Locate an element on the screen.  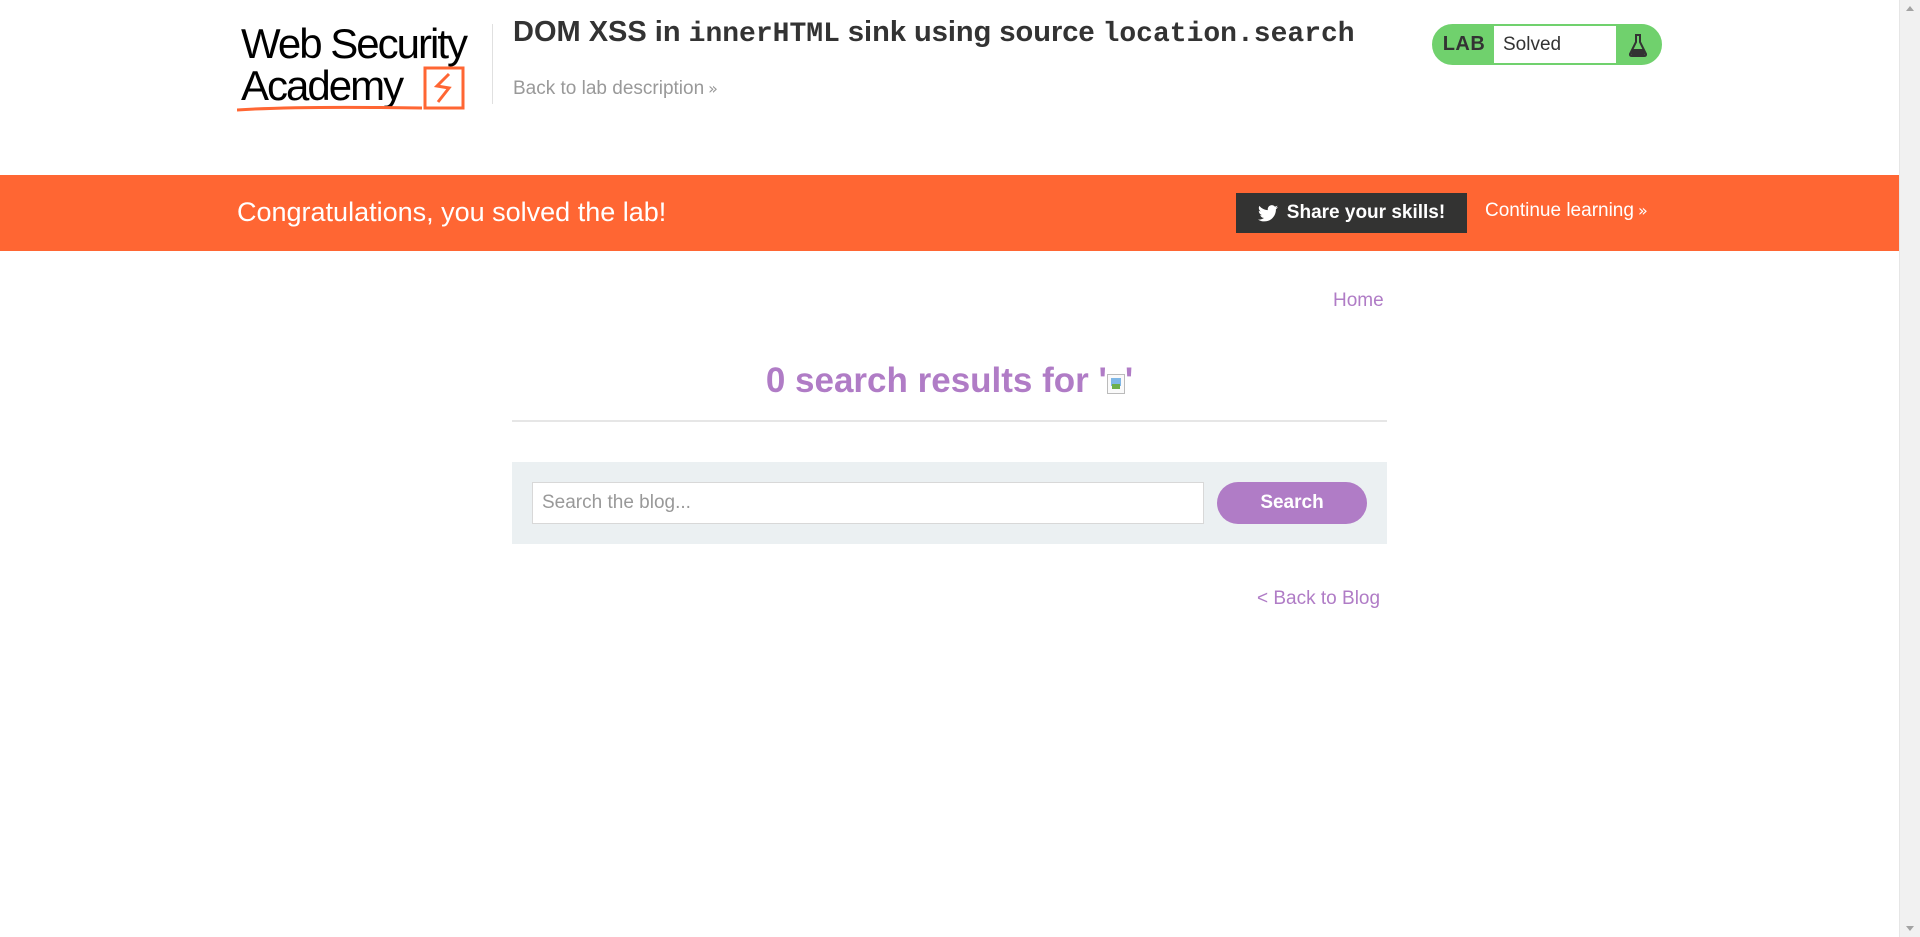
results-prefix: search results for ' is located at coordinates (946, 380).